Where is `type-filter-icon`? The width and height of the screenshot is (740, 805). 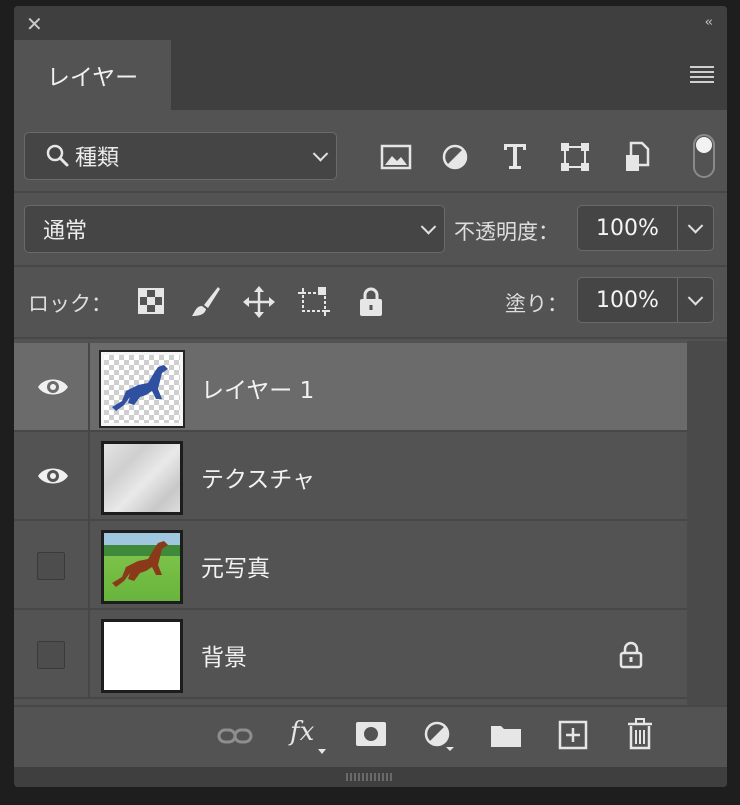
type-filter-icon is located at coordinates (515, 156).